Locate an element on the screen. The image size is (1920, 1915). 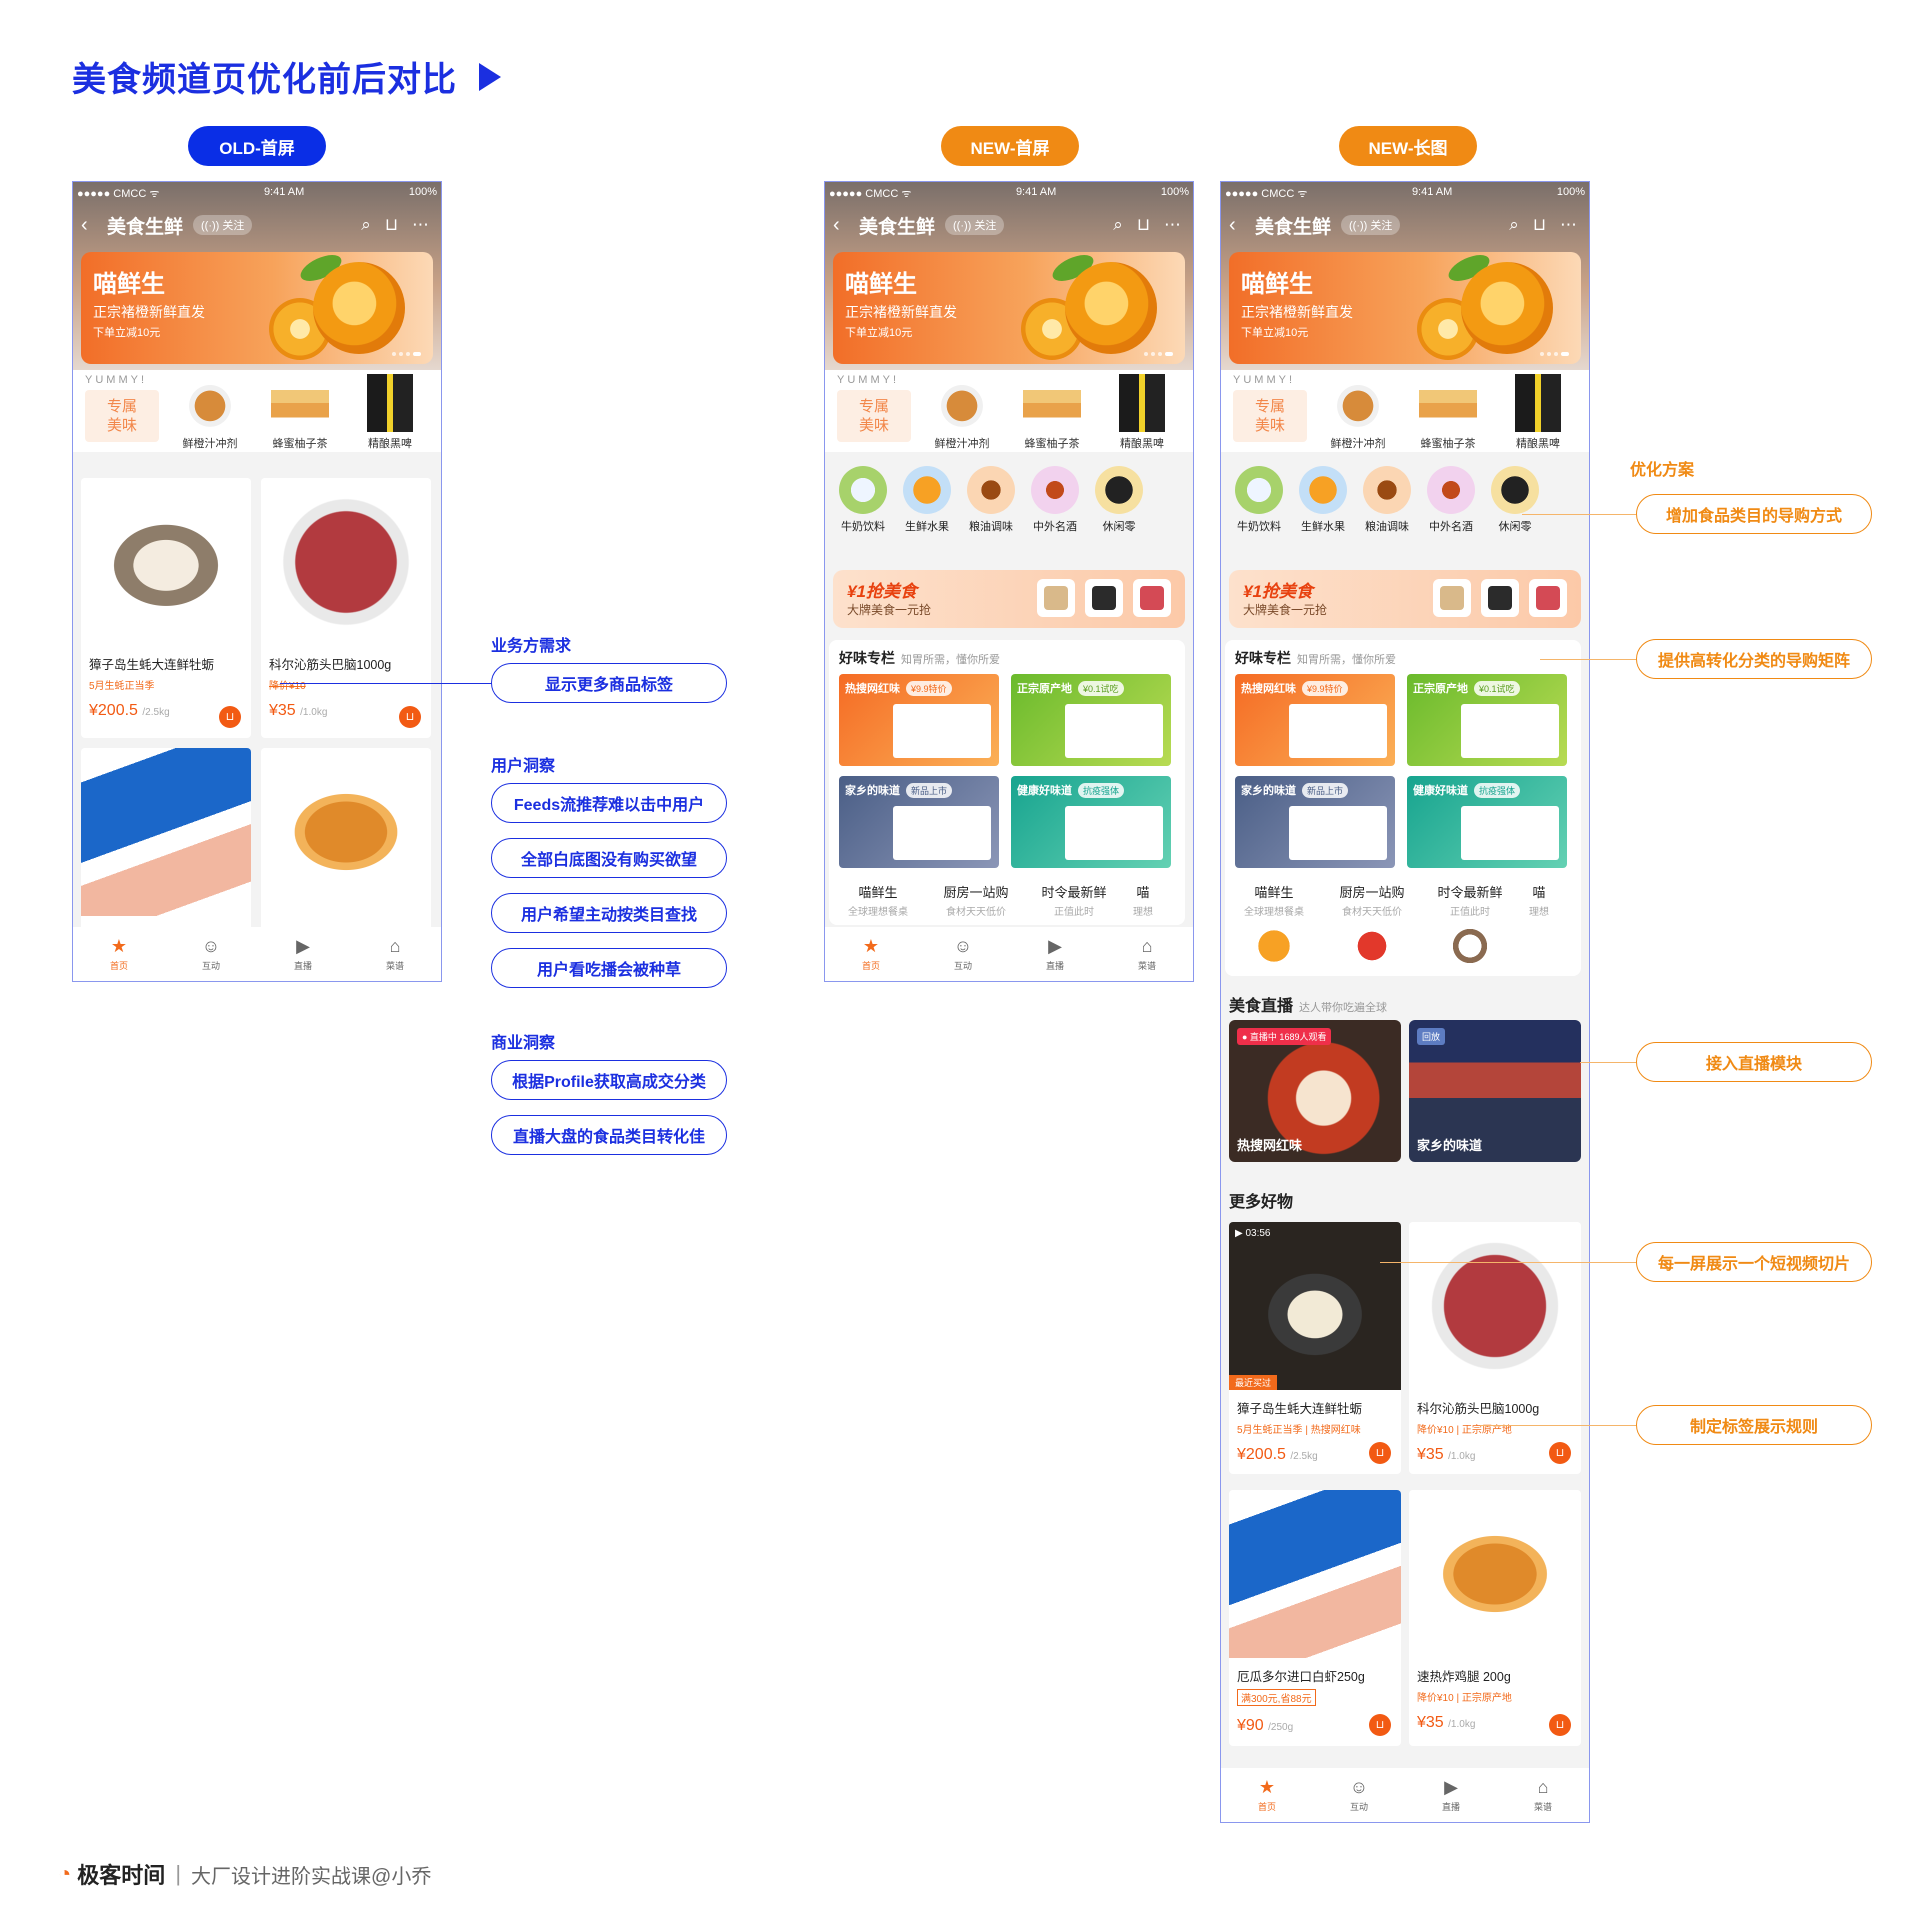
live-card: ● 直播中 1689人观看 热搜网红味 is located at coordinates (1315, 1091).